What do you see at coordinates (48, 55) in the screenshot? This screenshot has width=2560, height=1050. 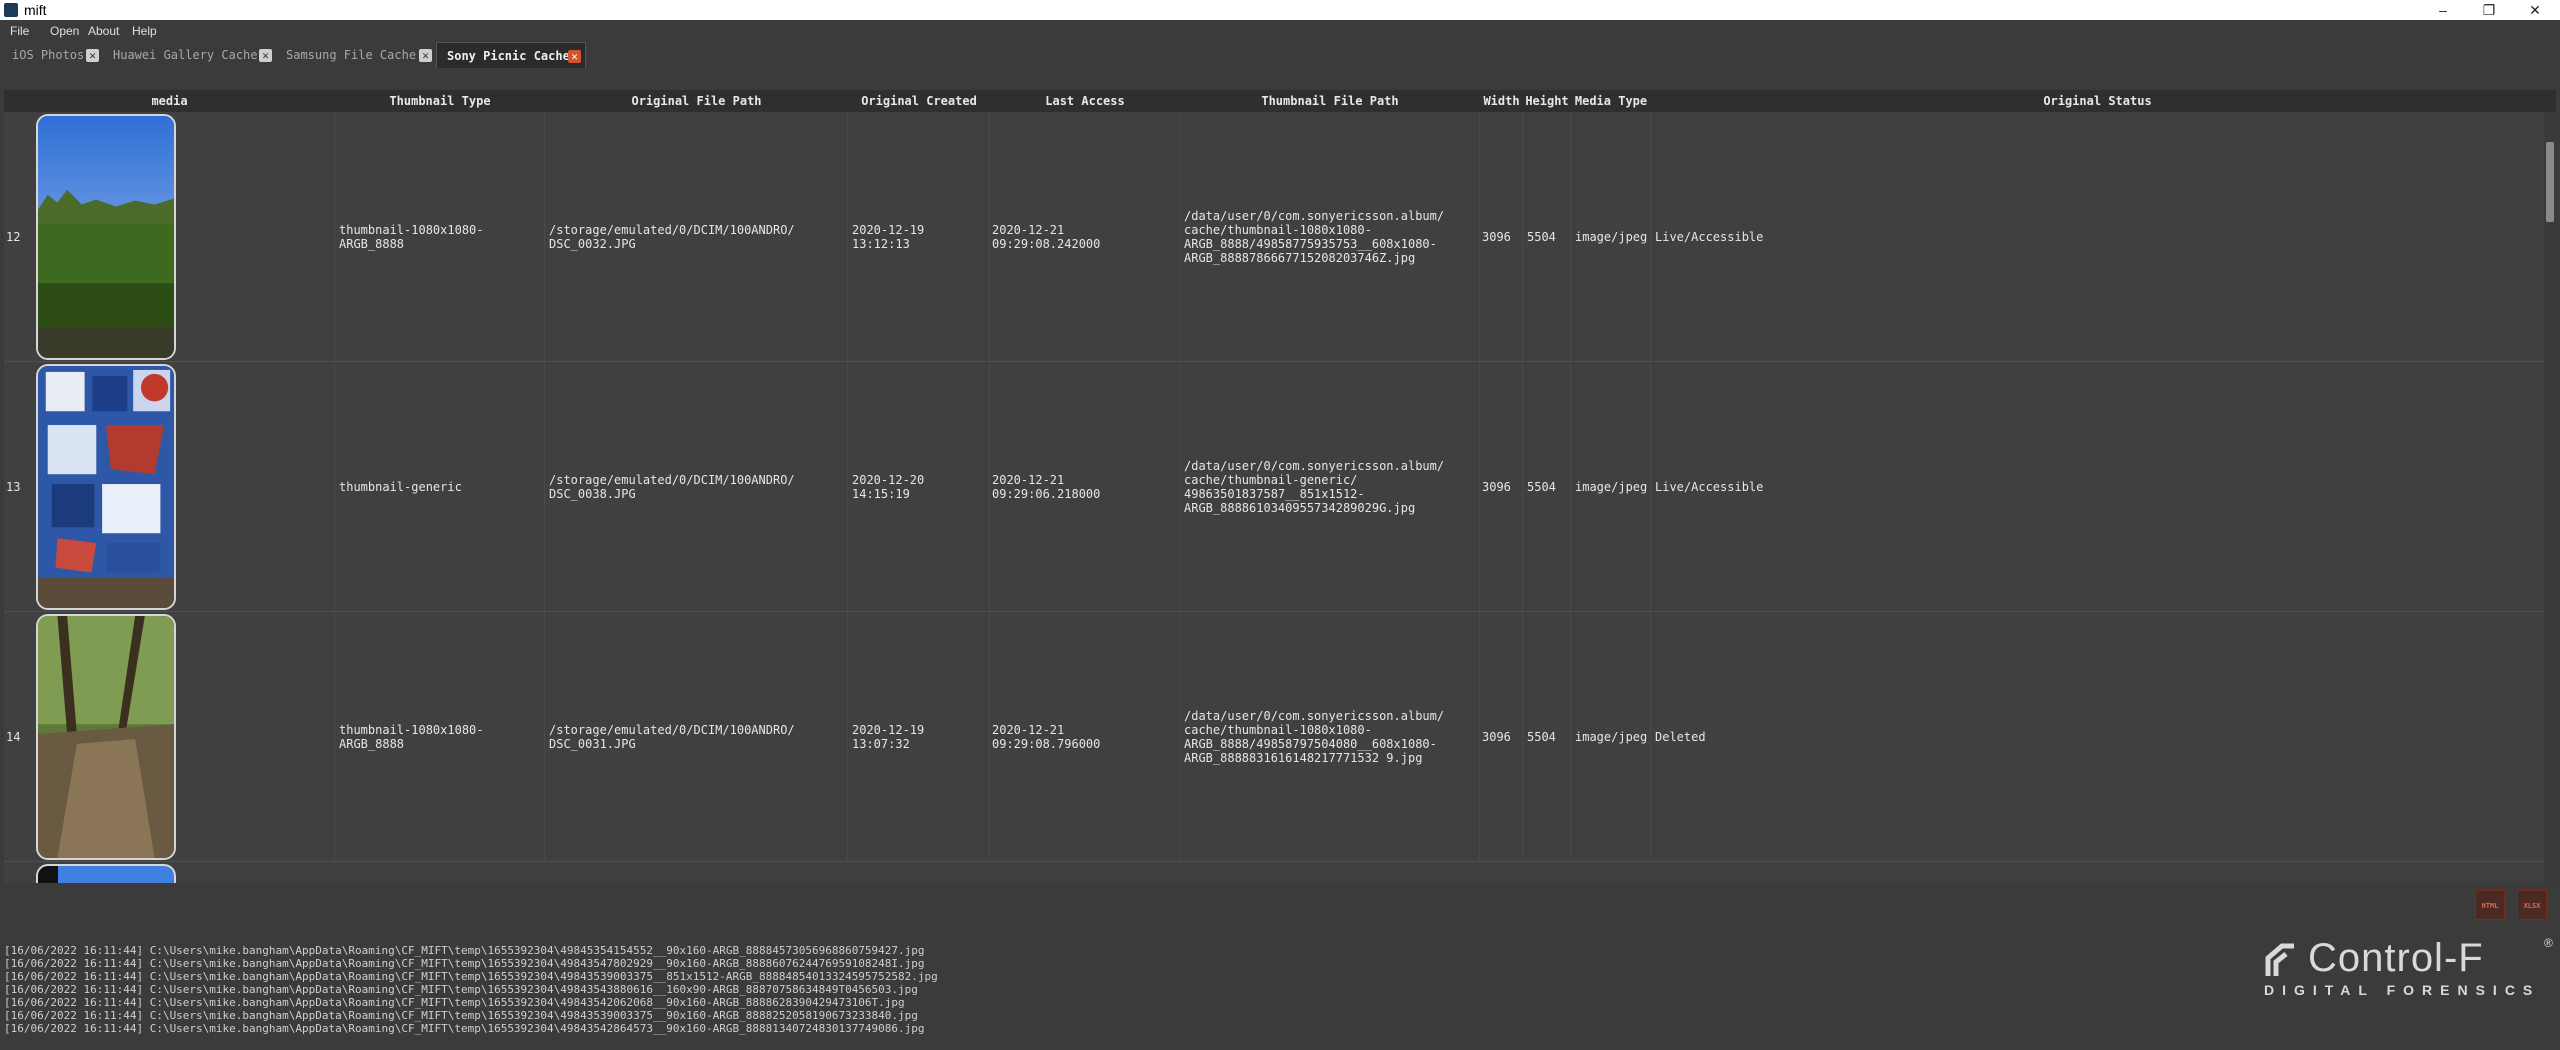 I see `tab-label: iOS Photos` at bounding box center [48, 55].